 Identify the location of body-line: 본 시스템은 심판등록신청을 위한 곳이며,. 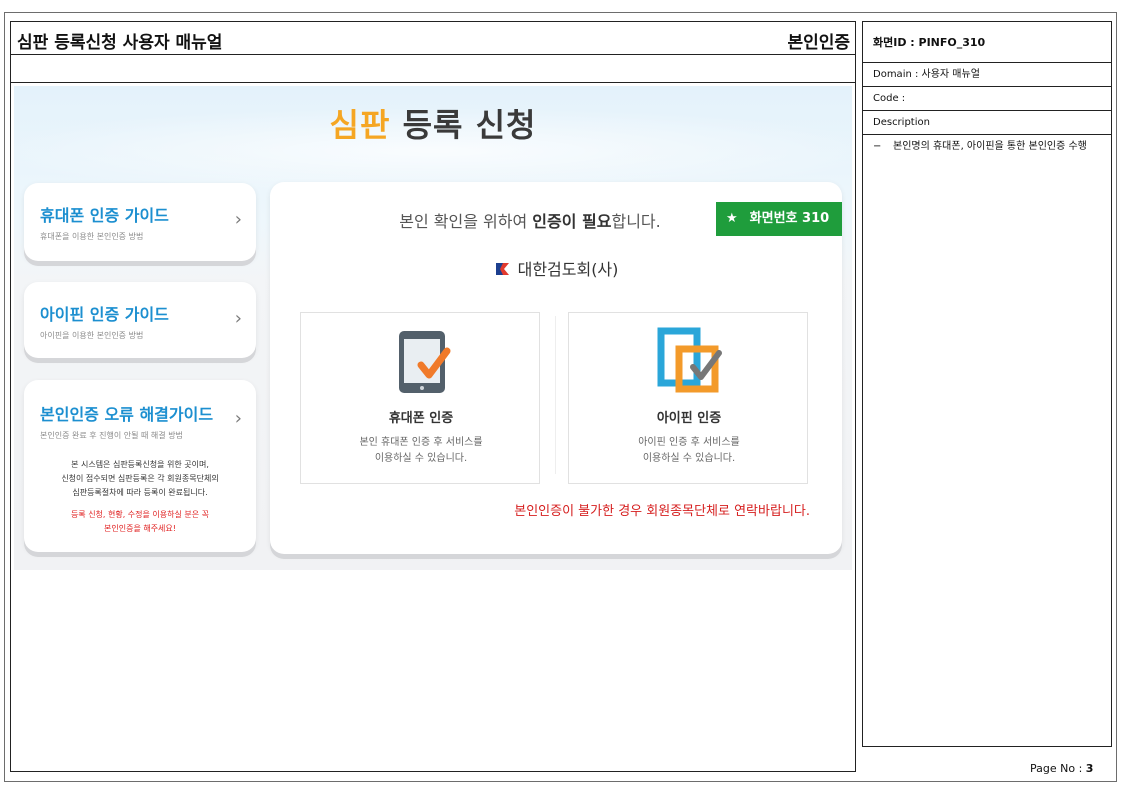
(140, 464).